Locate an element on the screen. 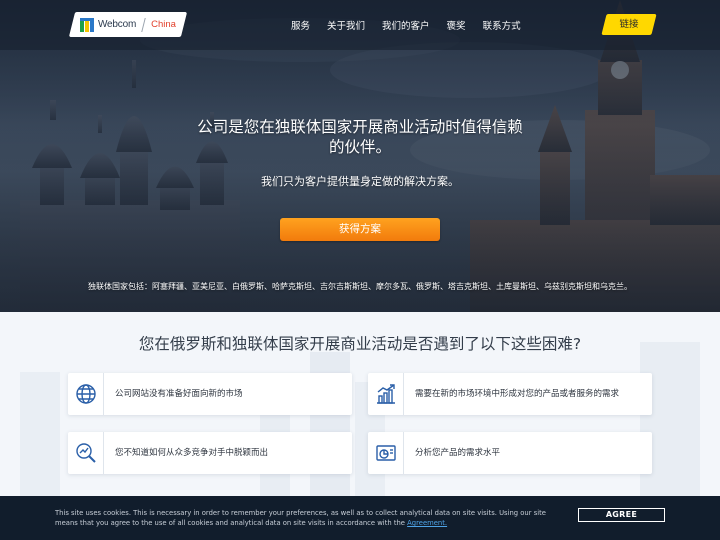 This screenshot has width=720, height=540. problem-card: 分析您产品的需求水平 is located at coordinates (510, 453).